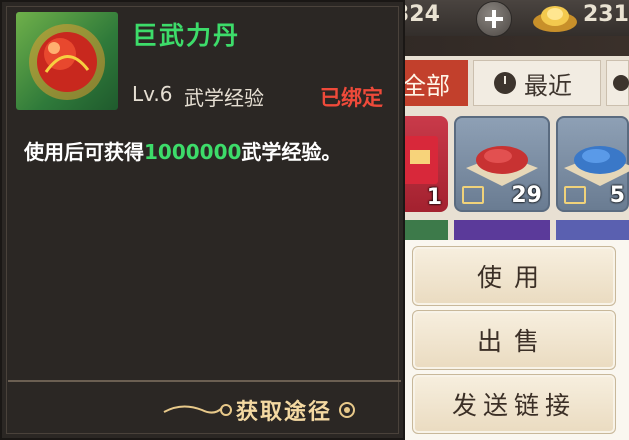 This screenshot has width=629, height=440. What do you see at coordinates (548, 85) in the screenshot?
I see `tab-recent-label: 最近` at bounding box center [548, 85].